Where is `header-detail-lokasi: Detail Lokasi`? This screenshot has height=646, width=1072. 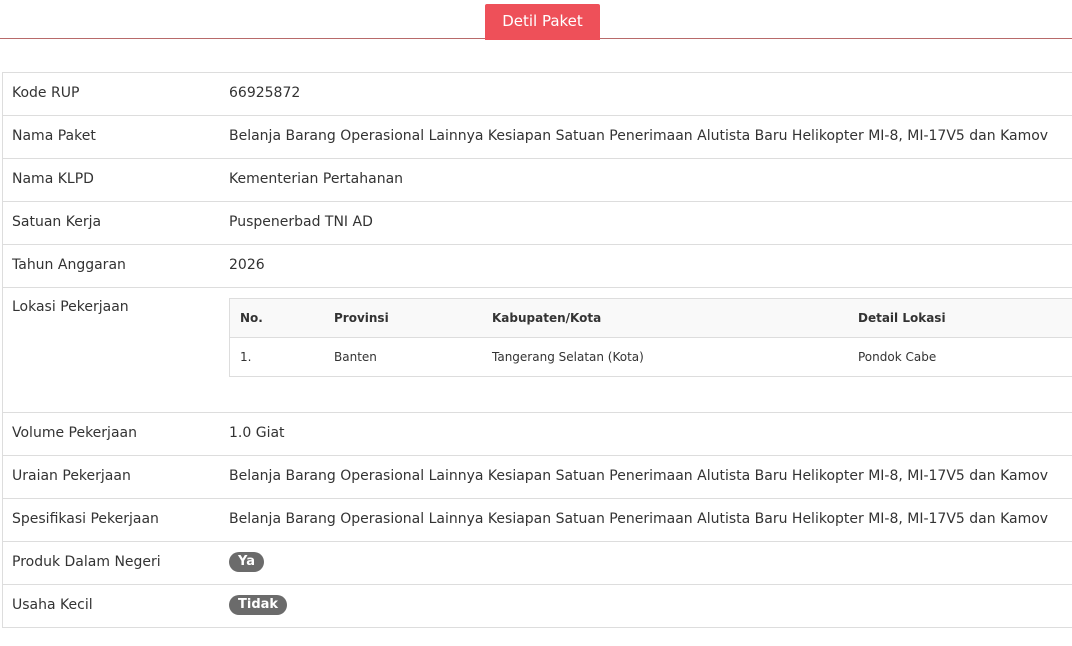 header-detail-lokasi: Detail Lokasi is located at coordinates (902, 318).